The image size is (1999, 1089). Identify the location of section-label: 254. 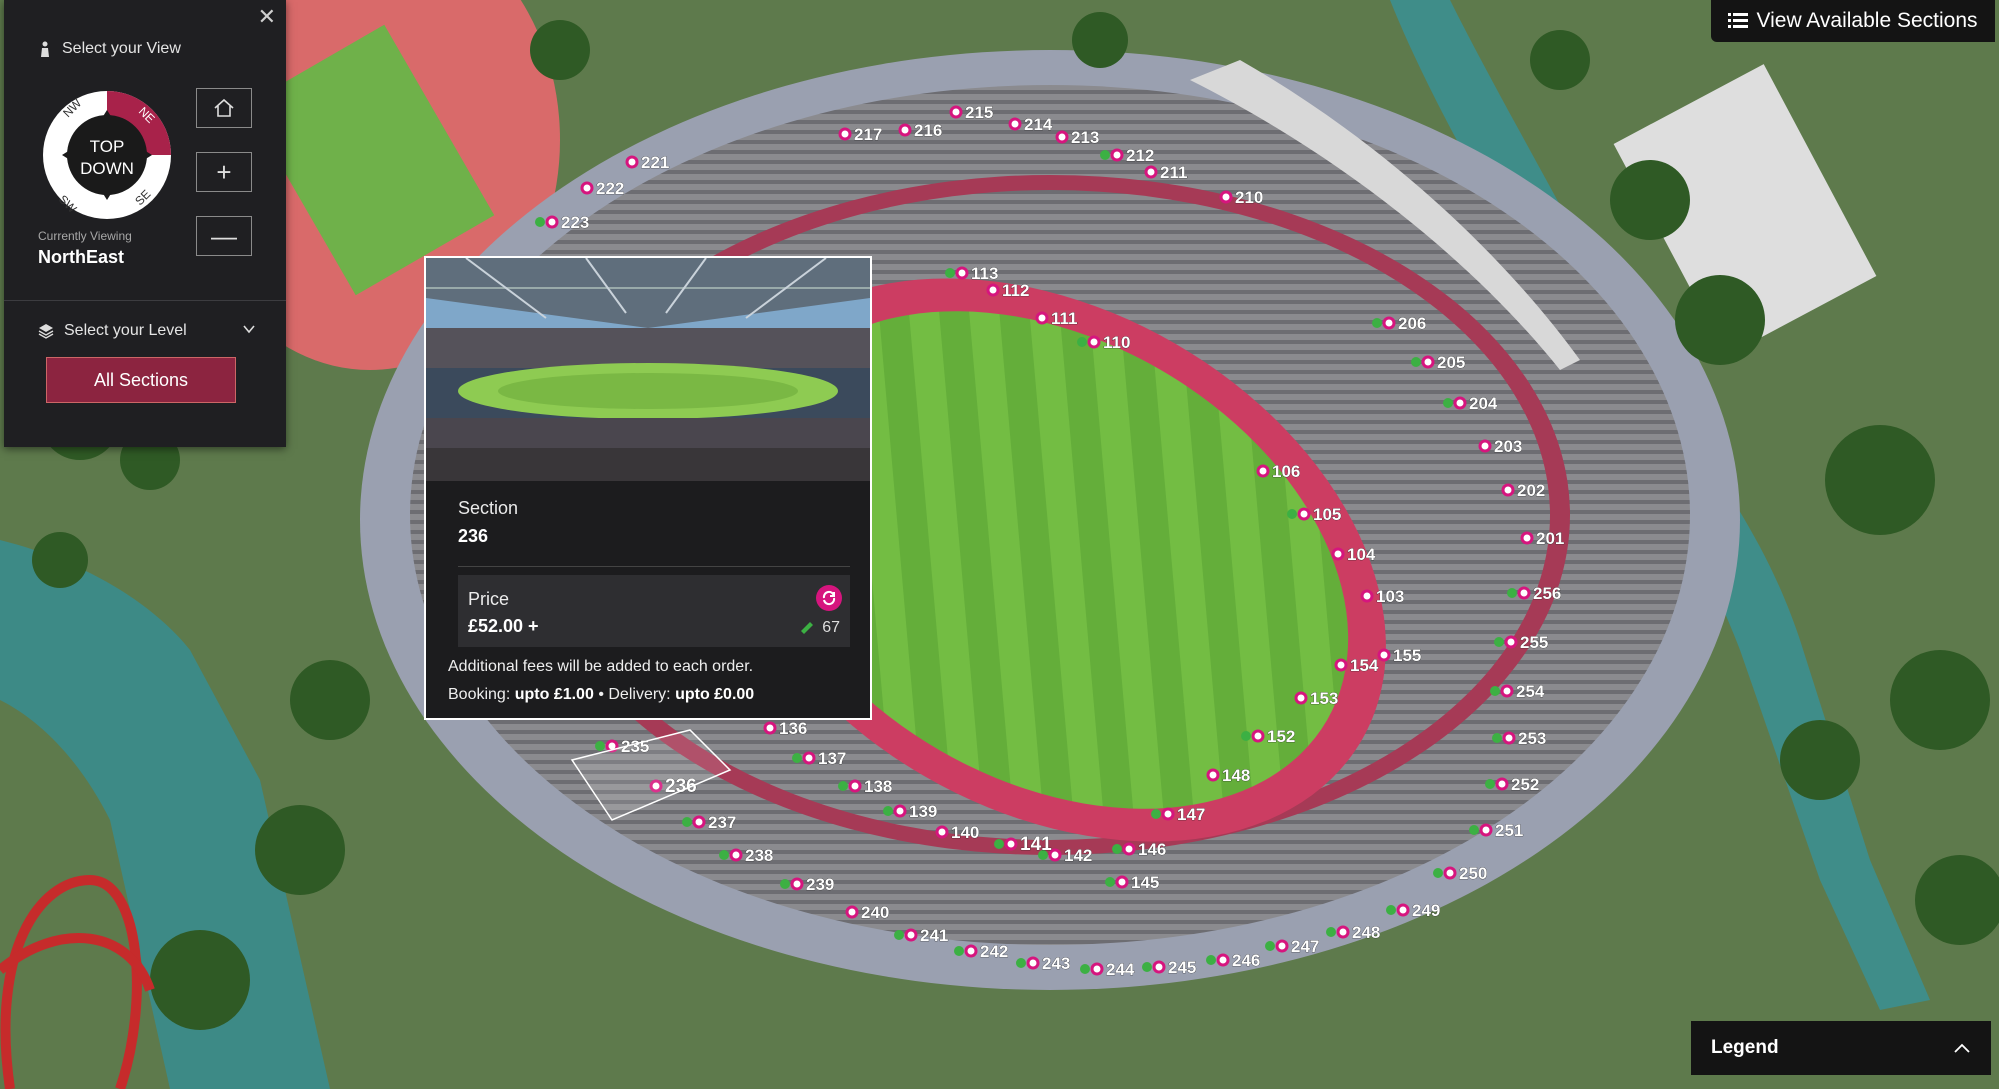
(1531, 692).